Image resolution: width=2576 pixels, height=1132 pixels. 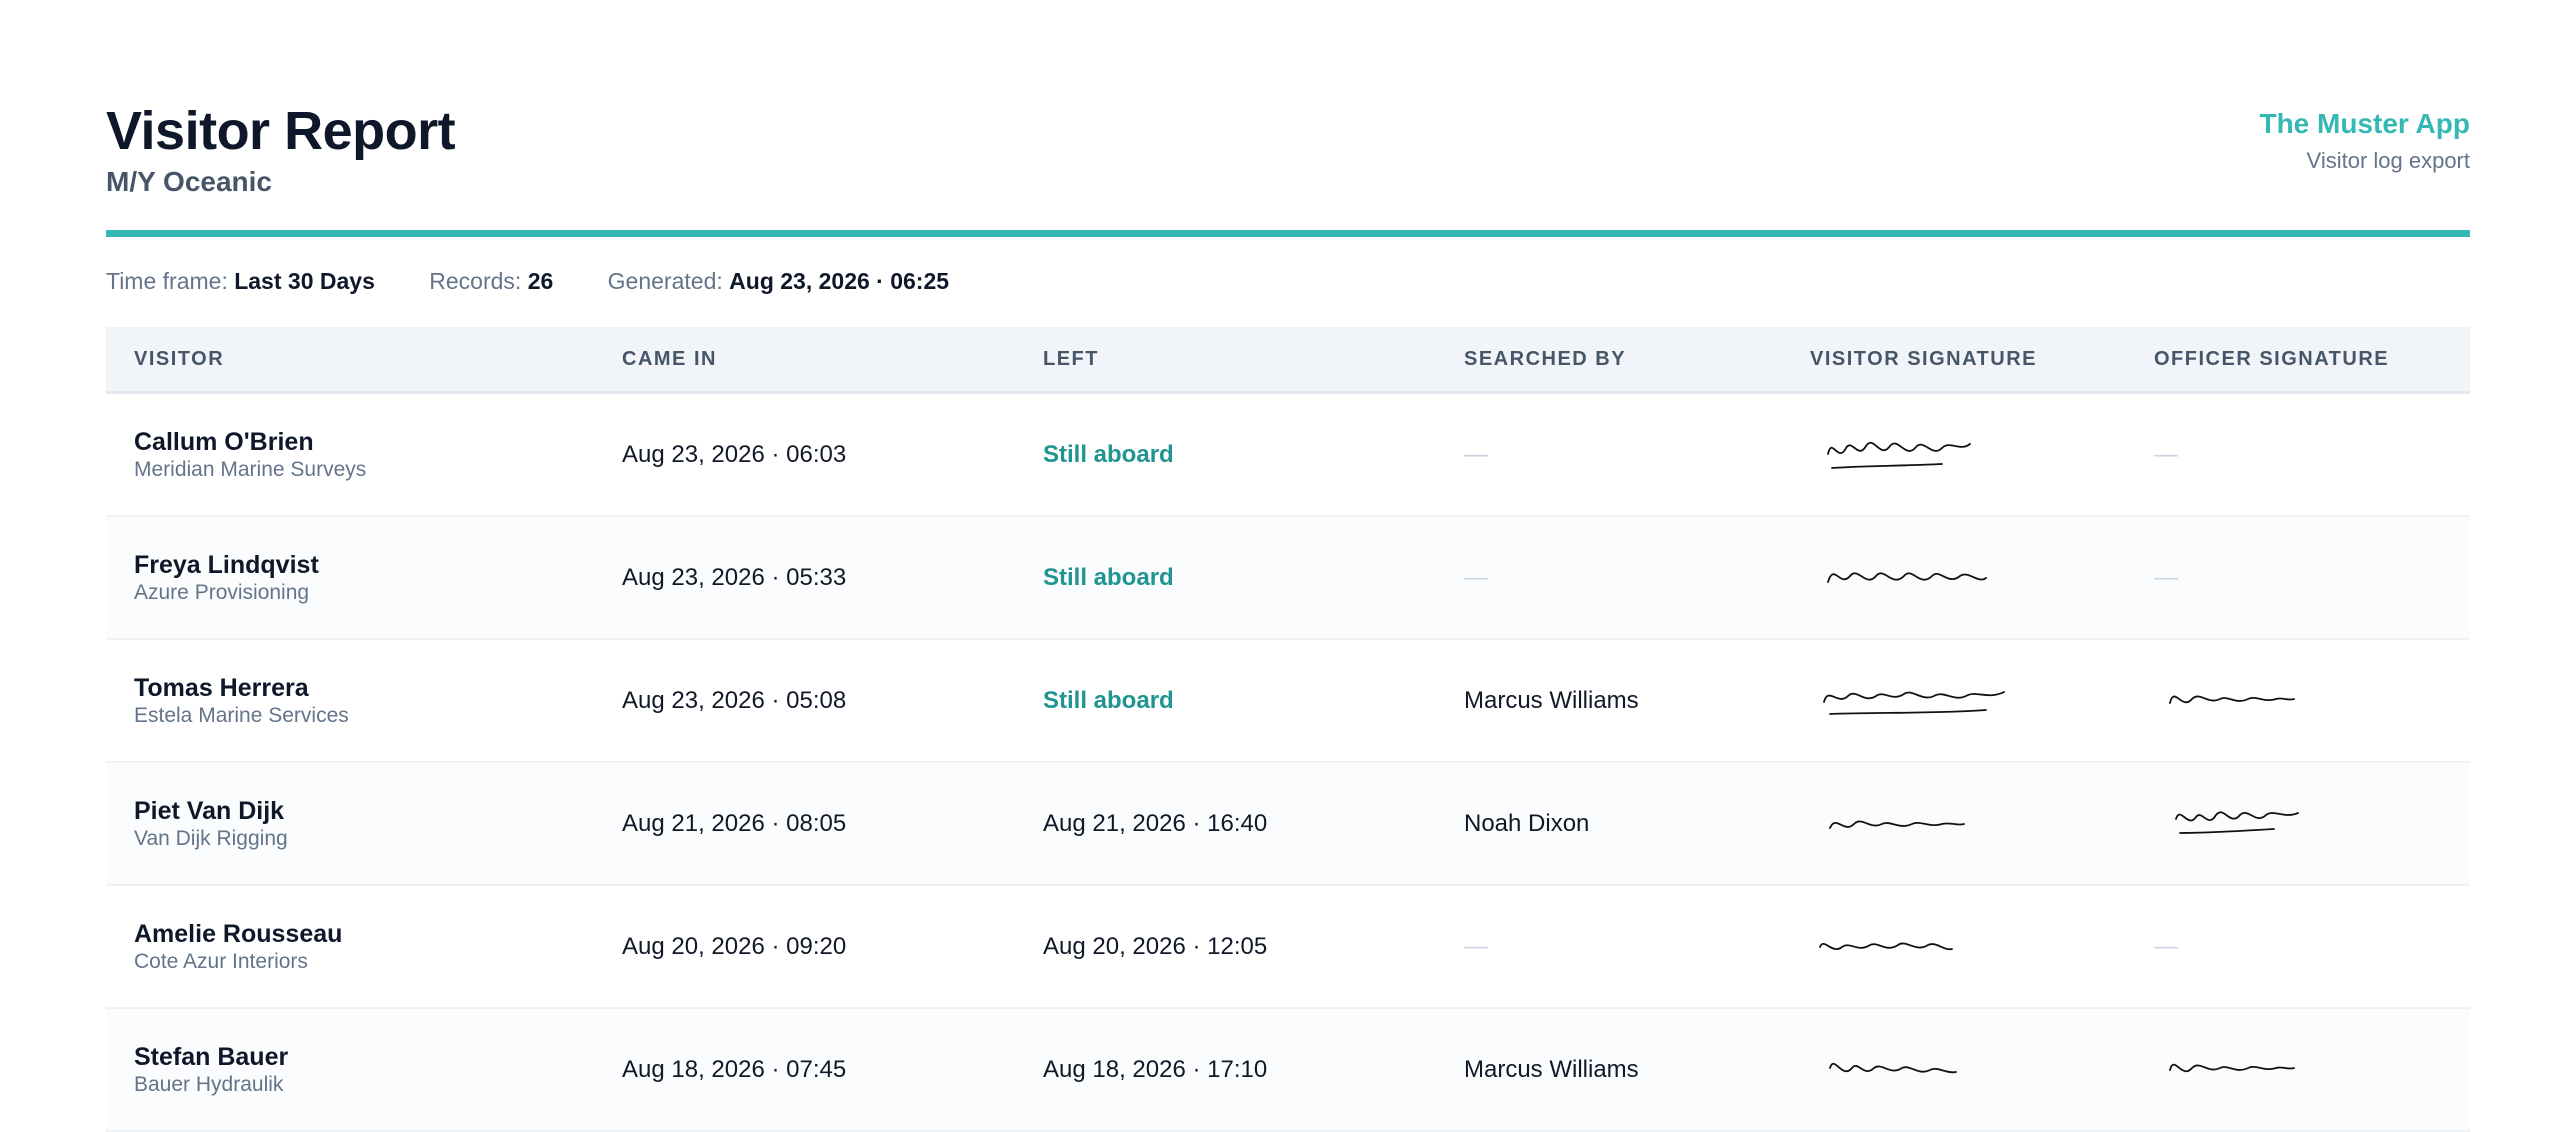 What do you see at coordinates (2364, 123) in the screenshot?
I see `brand-name: The Muster App` at bounding box center [2364, 123].